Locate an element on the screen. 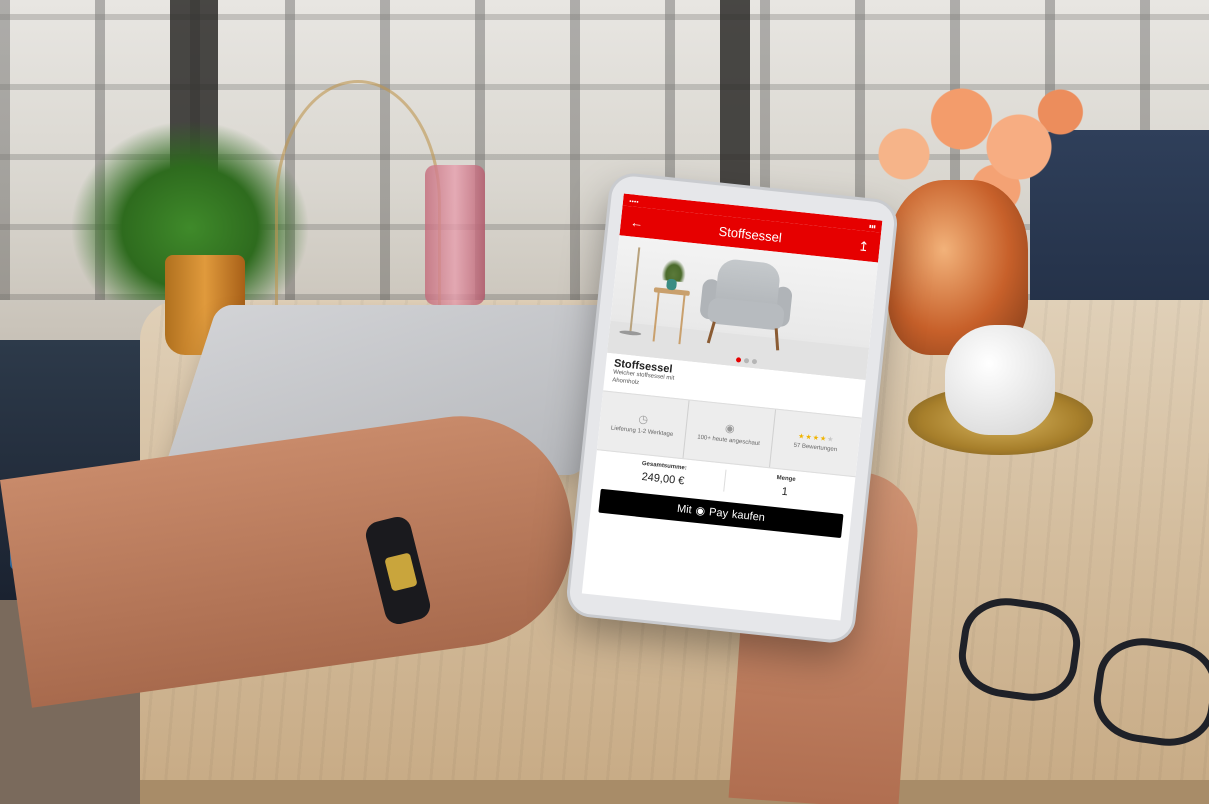 This screenshot has width=1209, height=804. star-empty-icon: ★ is located at coordinates (830, 440).